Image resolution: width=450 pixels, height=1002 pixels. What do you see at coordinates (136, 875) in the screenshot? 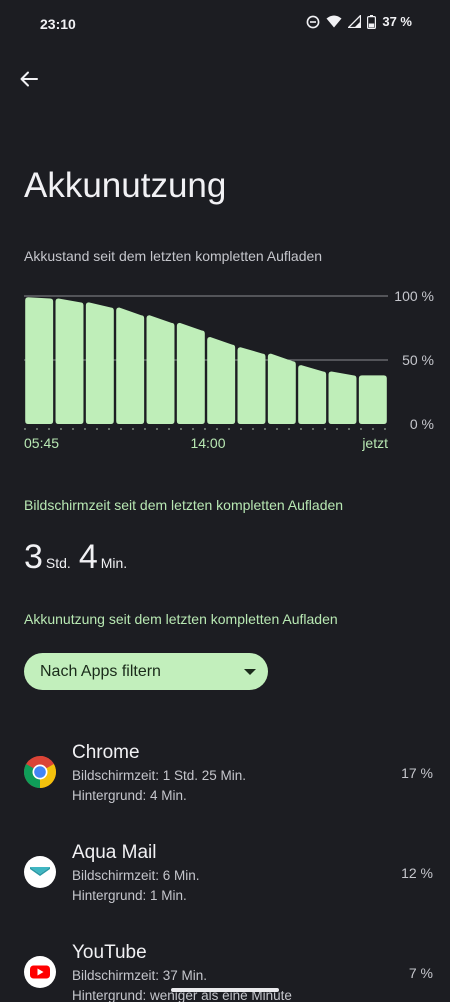
I see `app-screen-time: Bildschirmzeit: 6 Min.` at bounding box center [136, 875].